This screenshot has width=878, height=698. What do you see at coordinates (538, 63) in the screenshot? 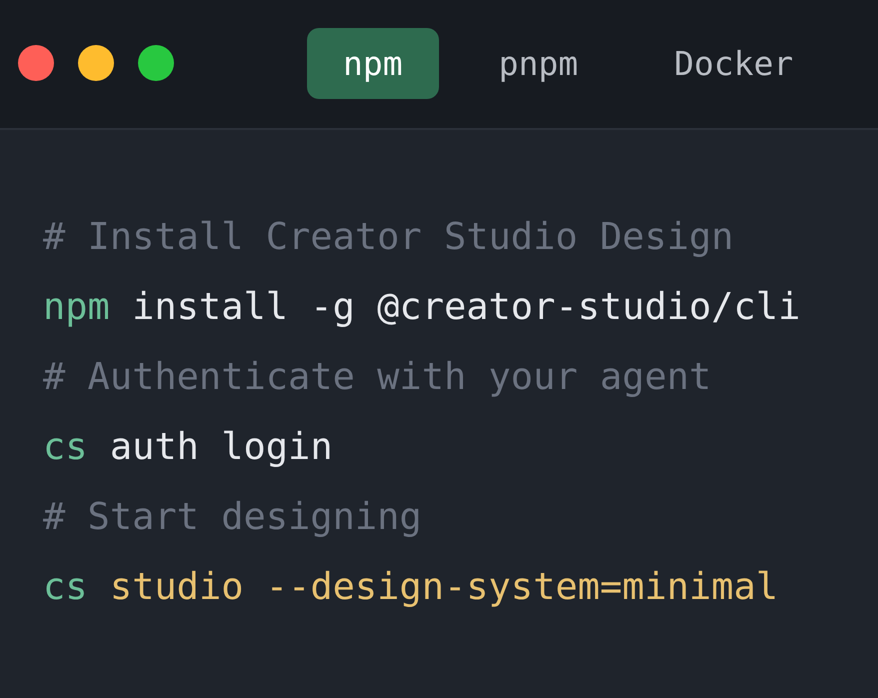
I see `tab: pnpm` at bounding box center [538, 63].